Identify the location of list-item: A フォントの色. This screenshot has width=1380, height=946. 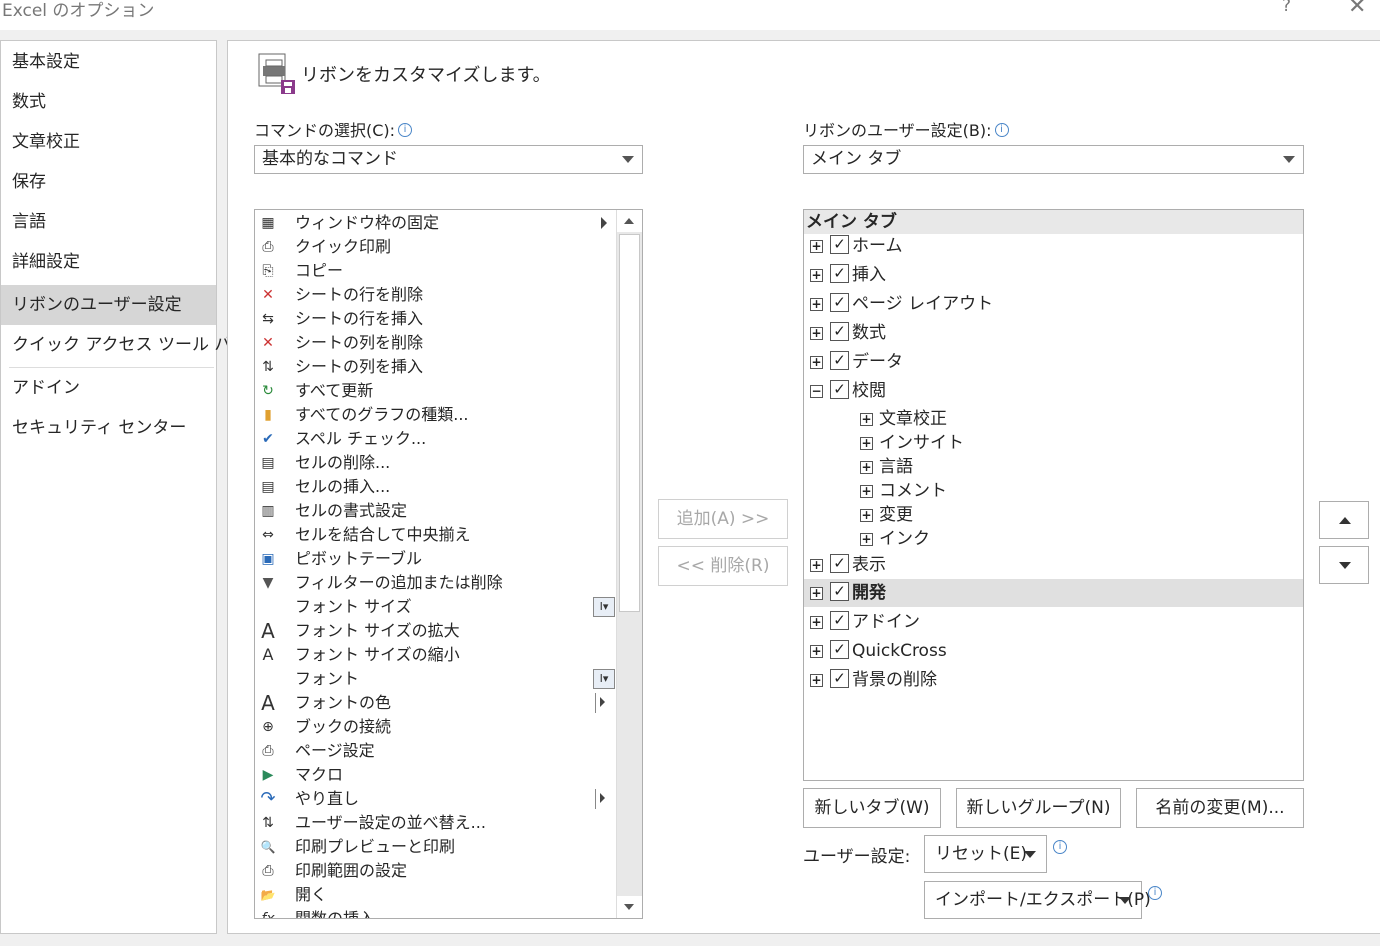
(436, 703).